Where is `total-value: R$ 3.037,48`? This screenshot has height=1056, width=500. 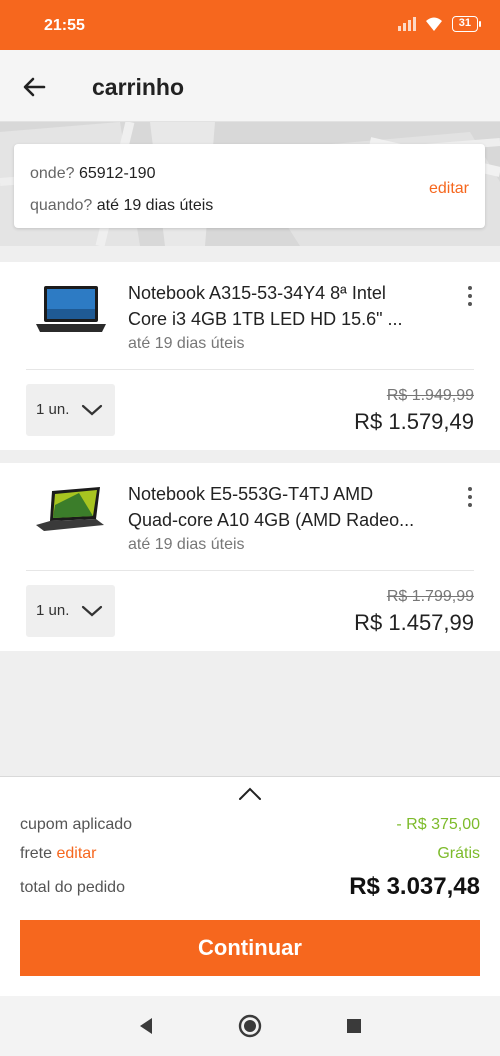
total-value: R$ 3.037,48 is located at coordinates (414, 886).